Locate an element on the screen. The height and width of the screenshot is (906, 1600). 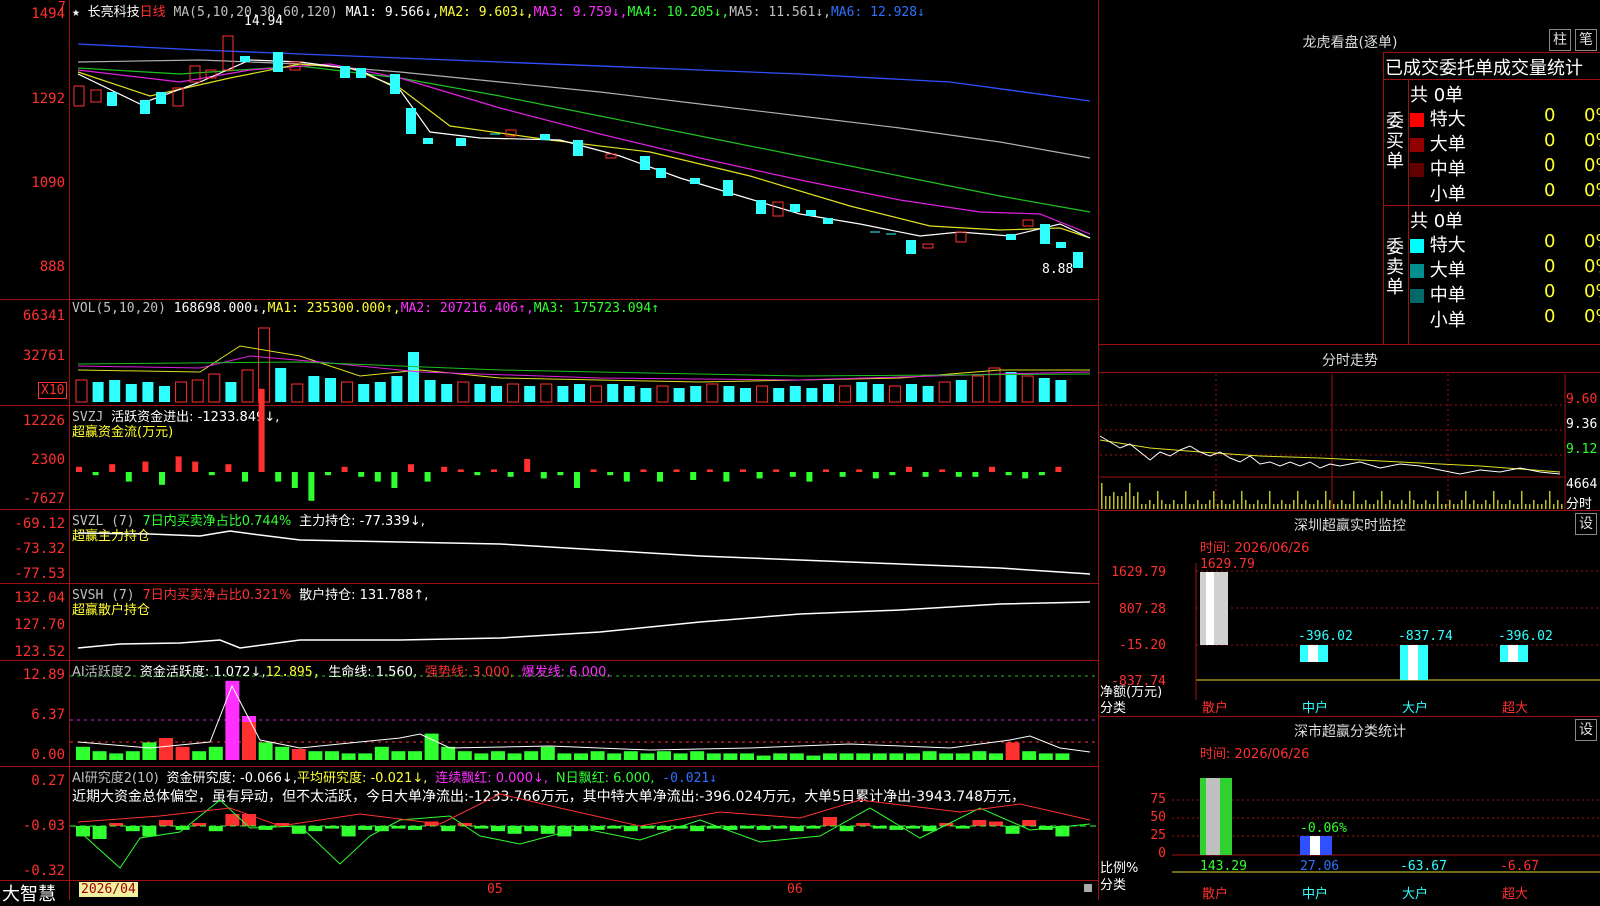
y-label: 132.04 is located at coordinates (39, 598).